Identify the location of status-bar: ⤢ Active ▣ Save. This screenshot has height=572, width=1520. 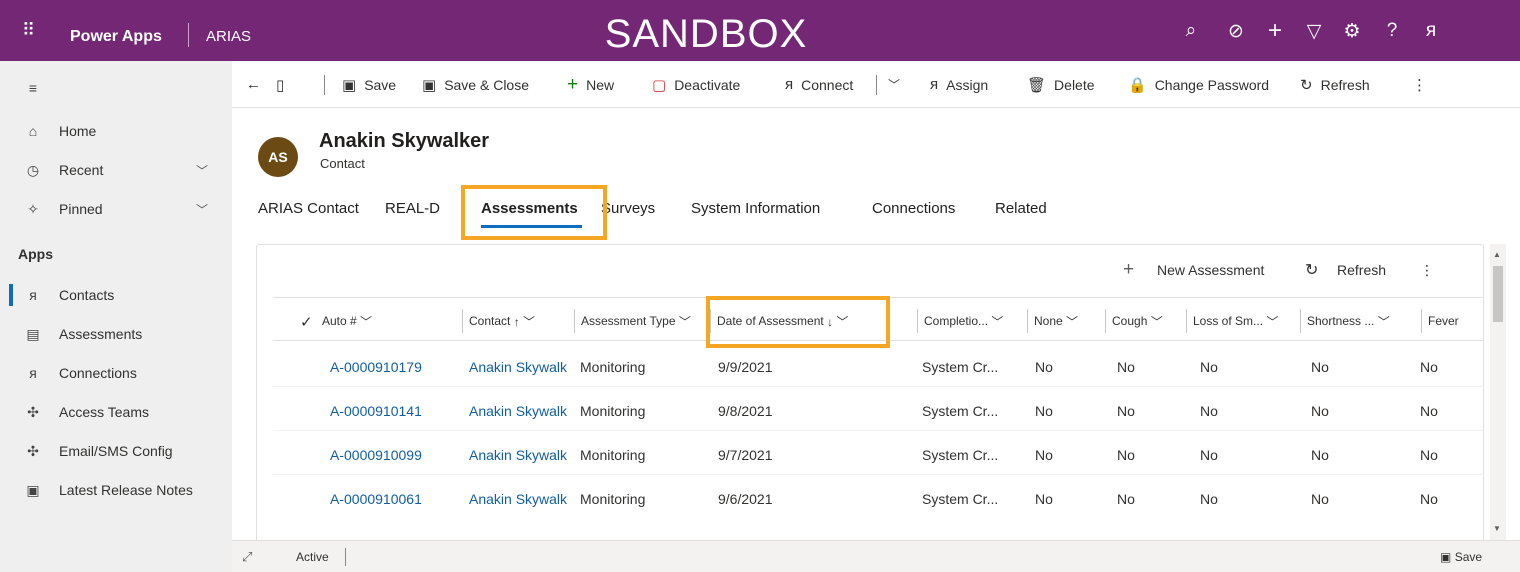
(876, 556).